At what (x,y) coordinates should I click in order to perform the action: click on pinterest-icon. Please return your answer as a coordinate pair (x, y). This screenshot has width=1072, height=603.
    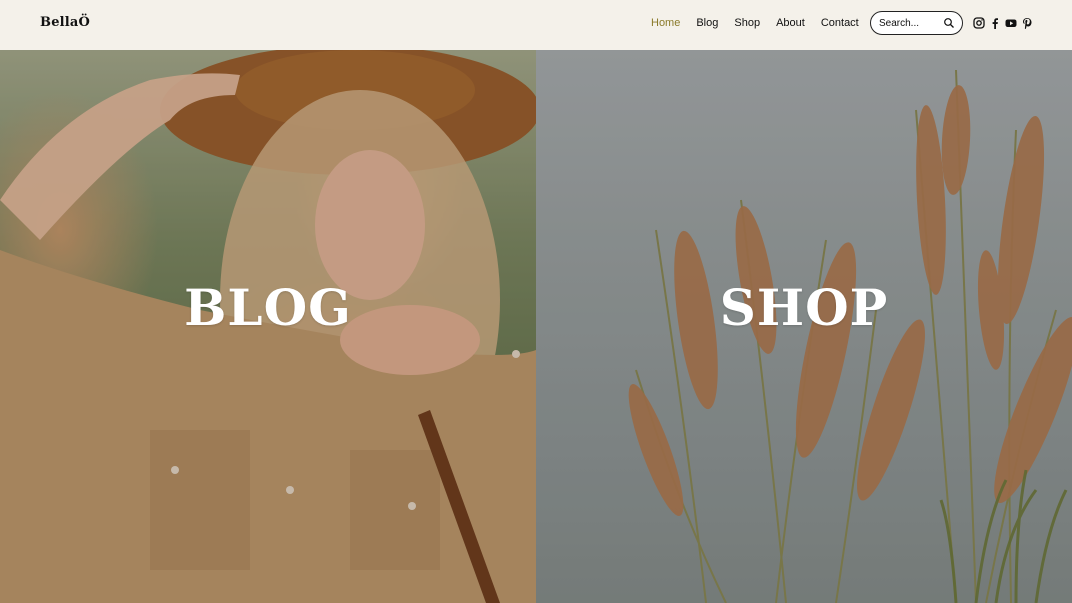
    Looking at the image, I should click on (1027, 23).